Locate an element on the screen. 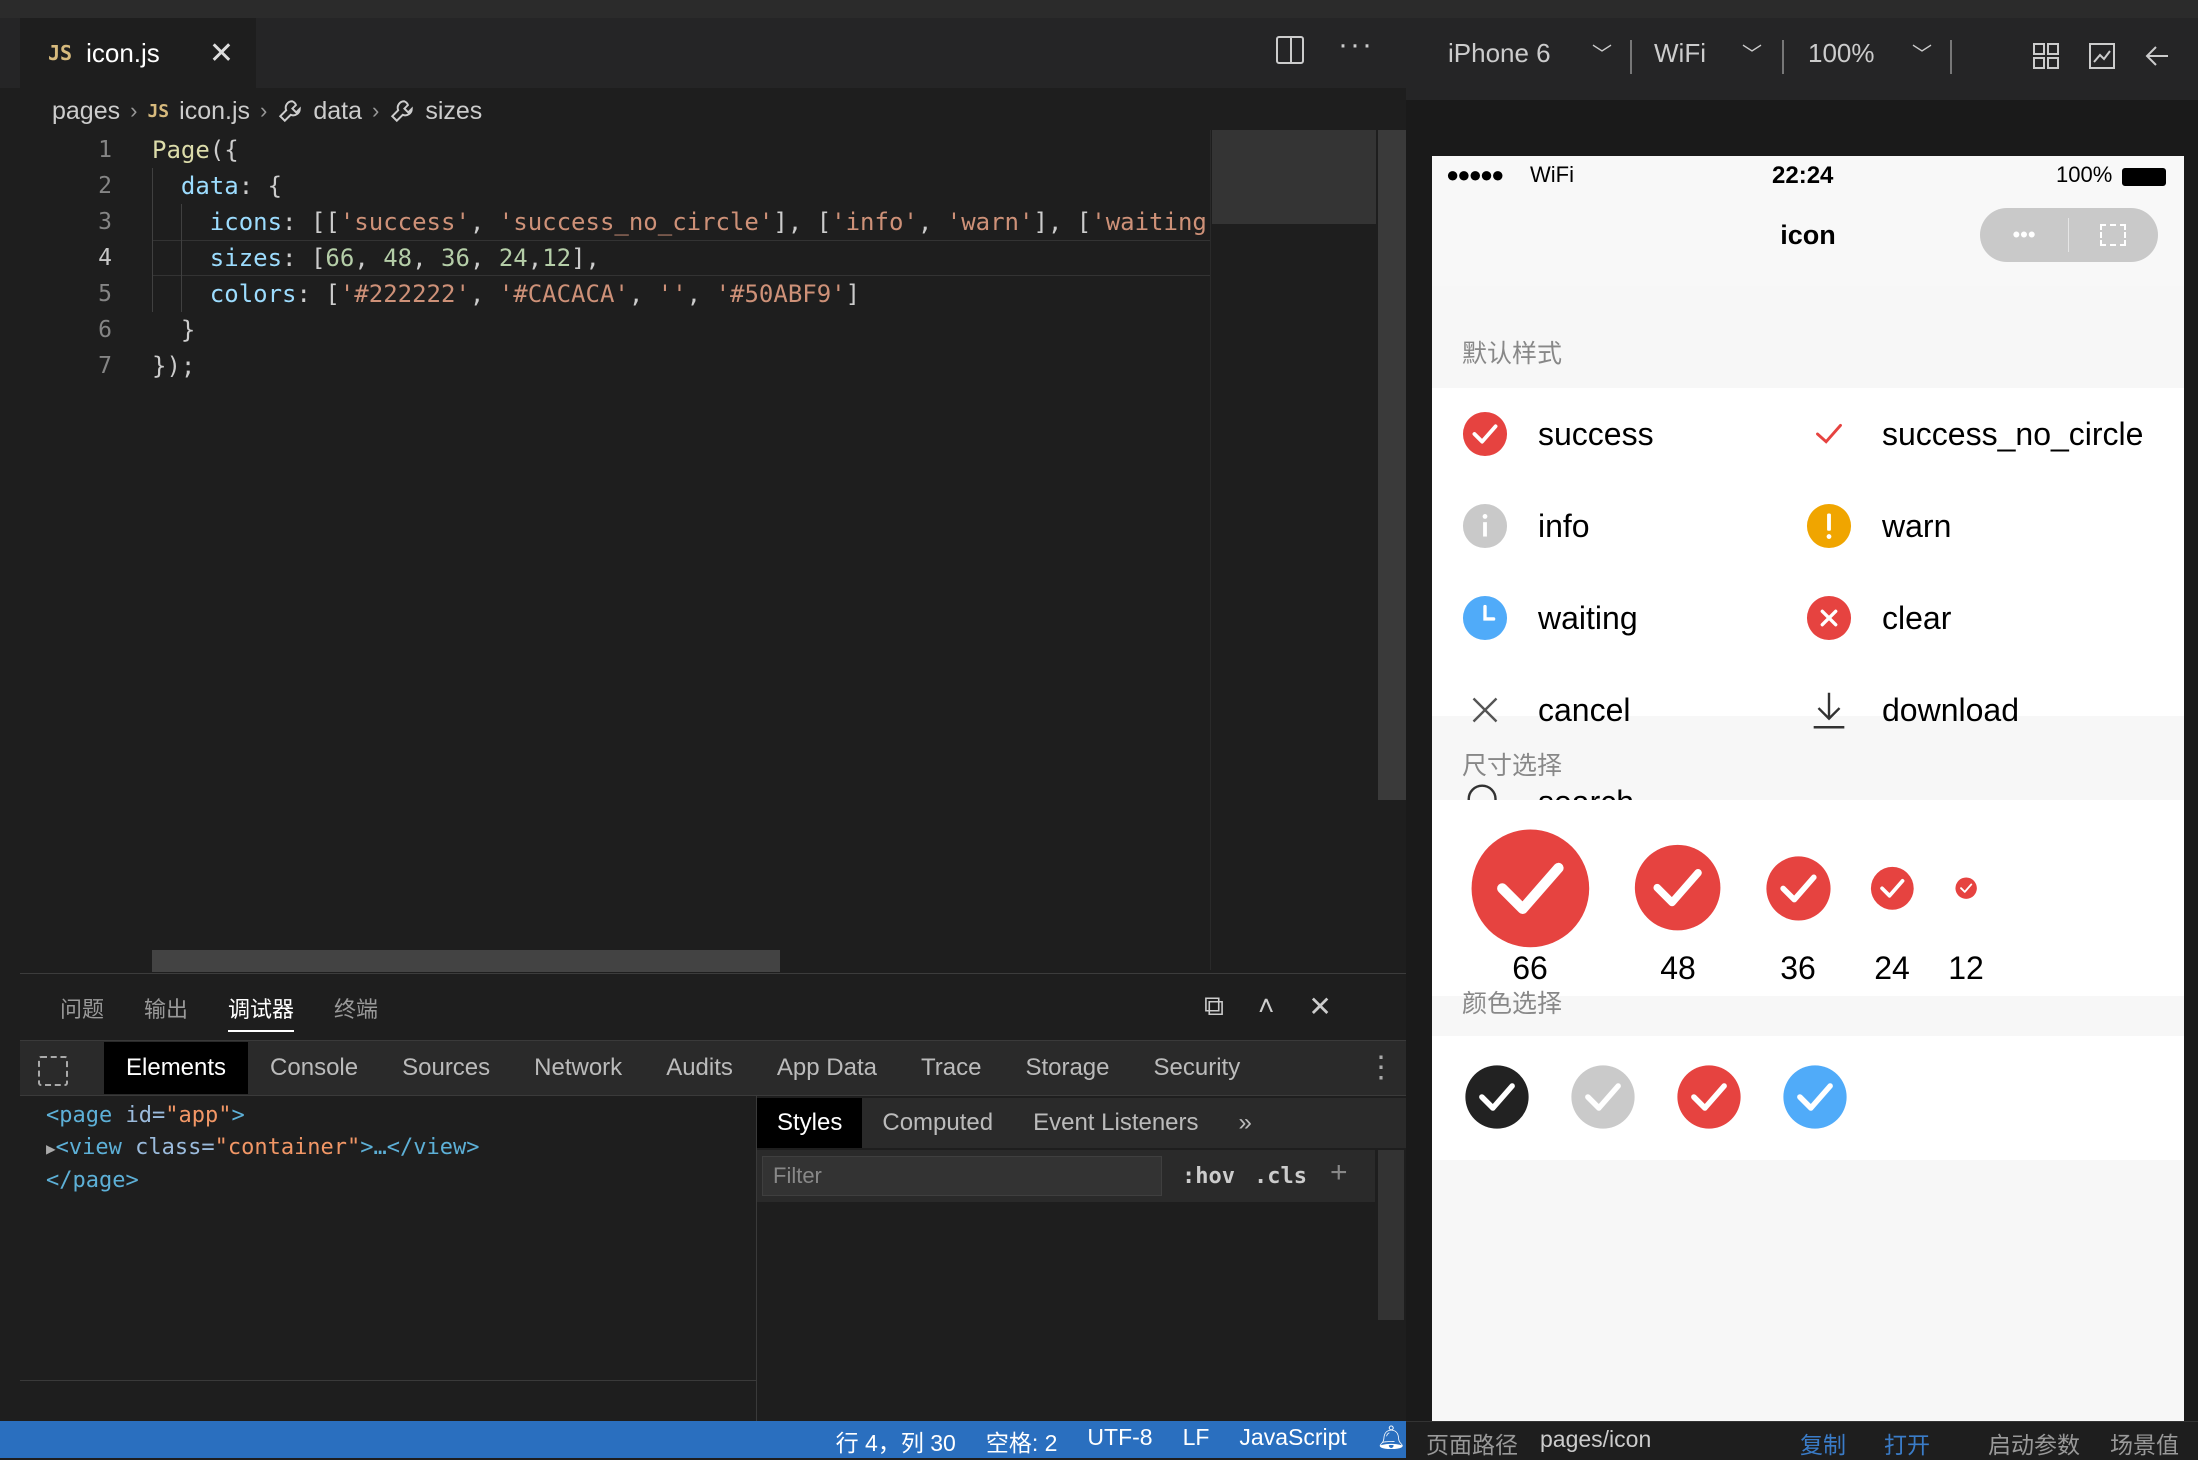 The width and height of the screenshot is (2198, 1460). launch-params-link: 启动参数 is located at coordinates (2034, 1443).